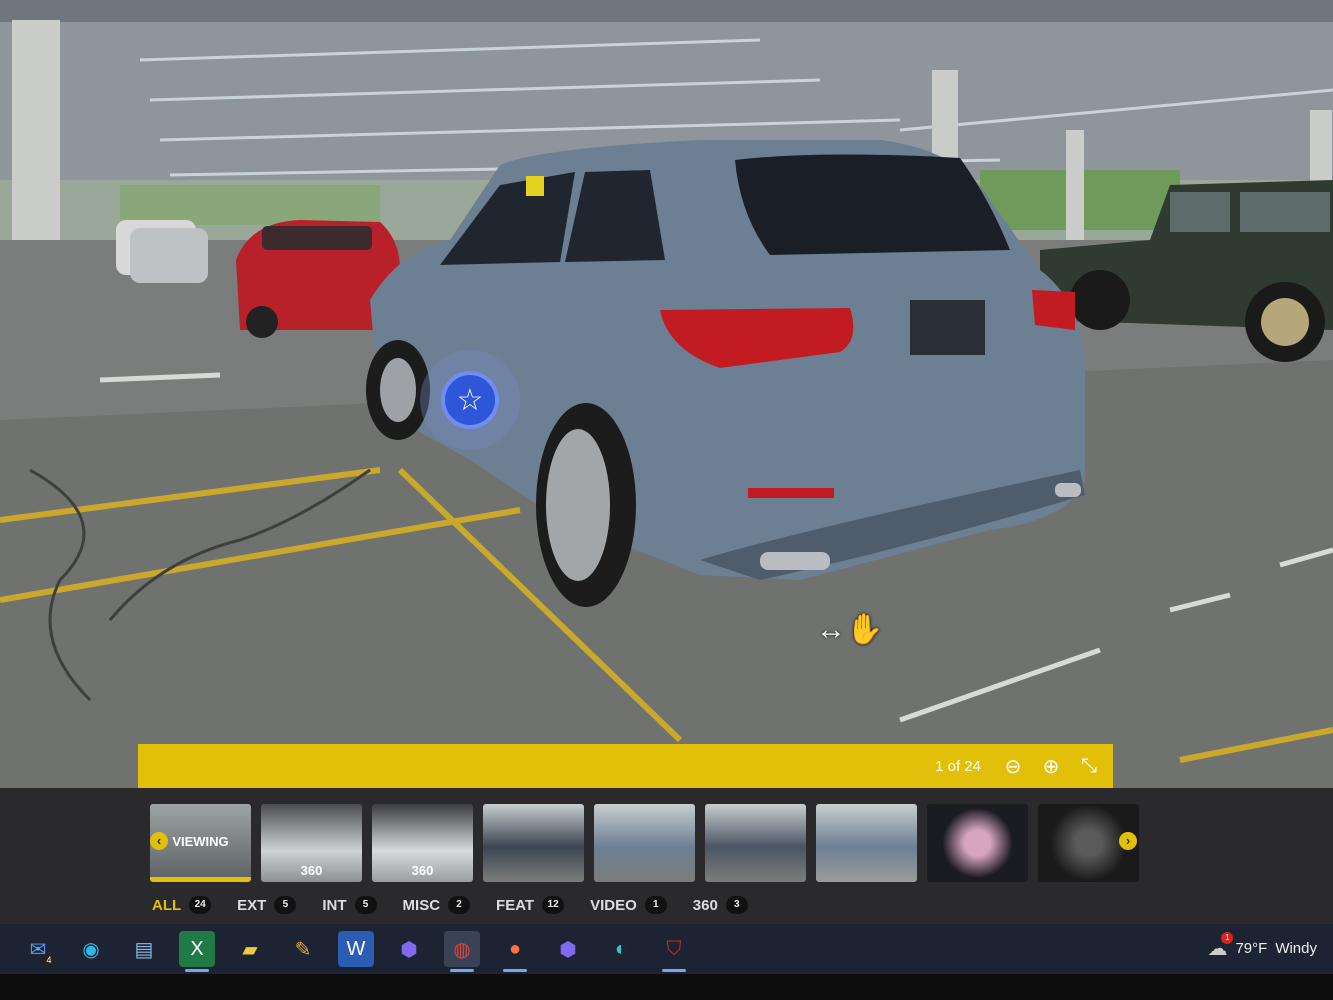 This screenshot has height=1000, width=1333. What do you see at coordinates (977, 843) in the screenshot?
I see `thumbnail-dash-screen` at bounding box center [977, 843].